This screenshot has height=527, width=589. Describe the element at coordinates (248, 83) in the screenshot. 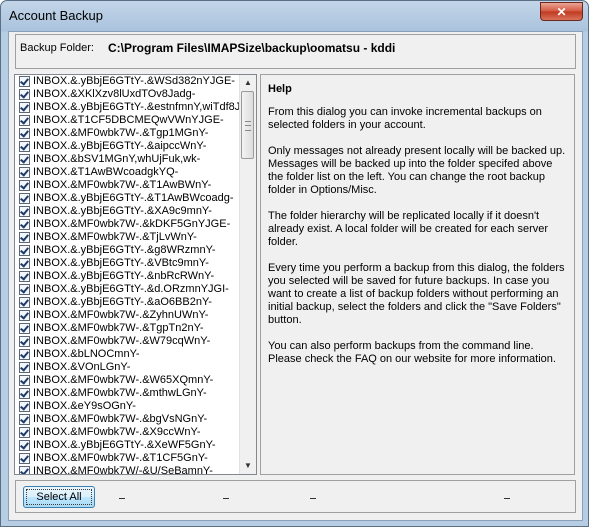

I see `scroll-up-arrow-icon: ▲` at that location.